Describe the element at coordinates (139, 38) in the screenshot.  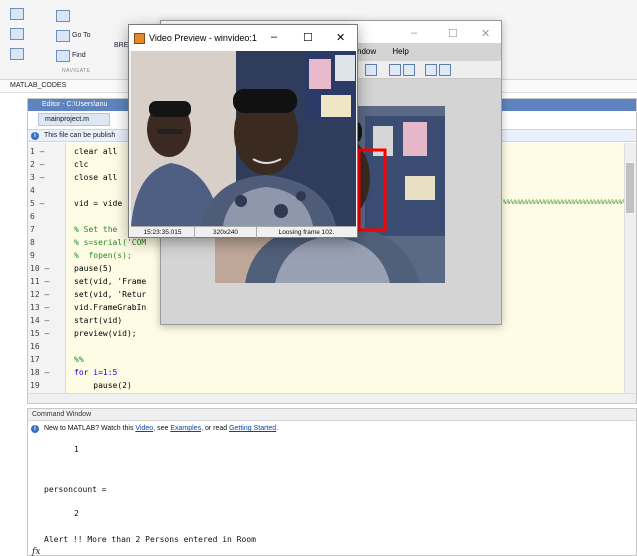
I see `matlab-app-icon` at that location.